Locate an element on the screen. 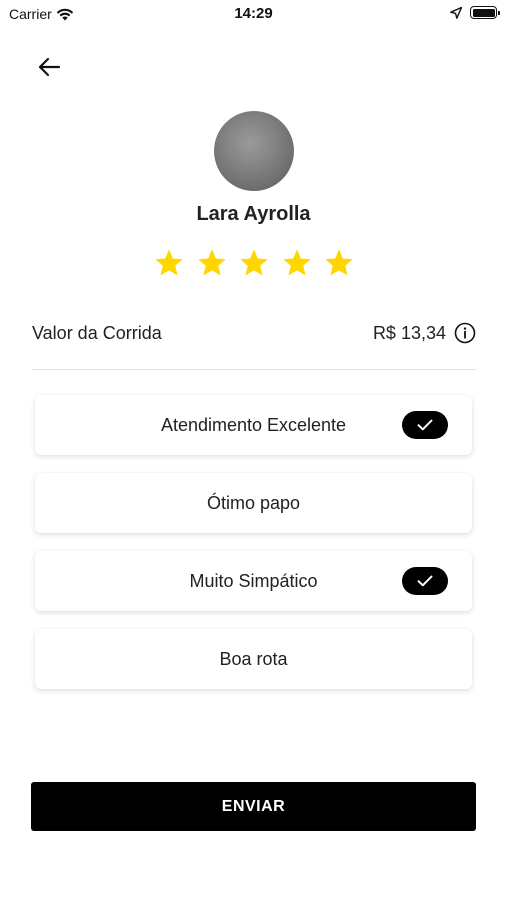 The image size is (507, 900). info-icon is located at coordinates (465, 333).